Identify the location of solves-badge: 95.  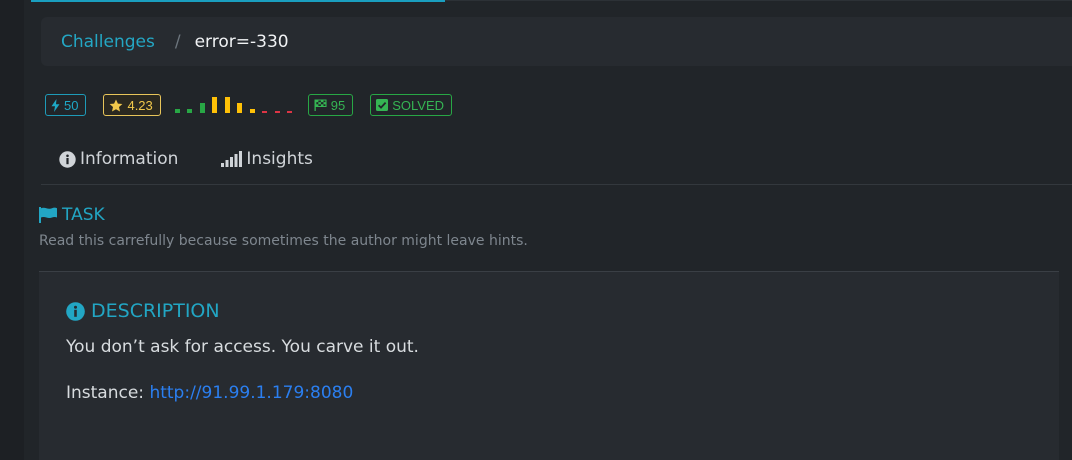
(330, 105).